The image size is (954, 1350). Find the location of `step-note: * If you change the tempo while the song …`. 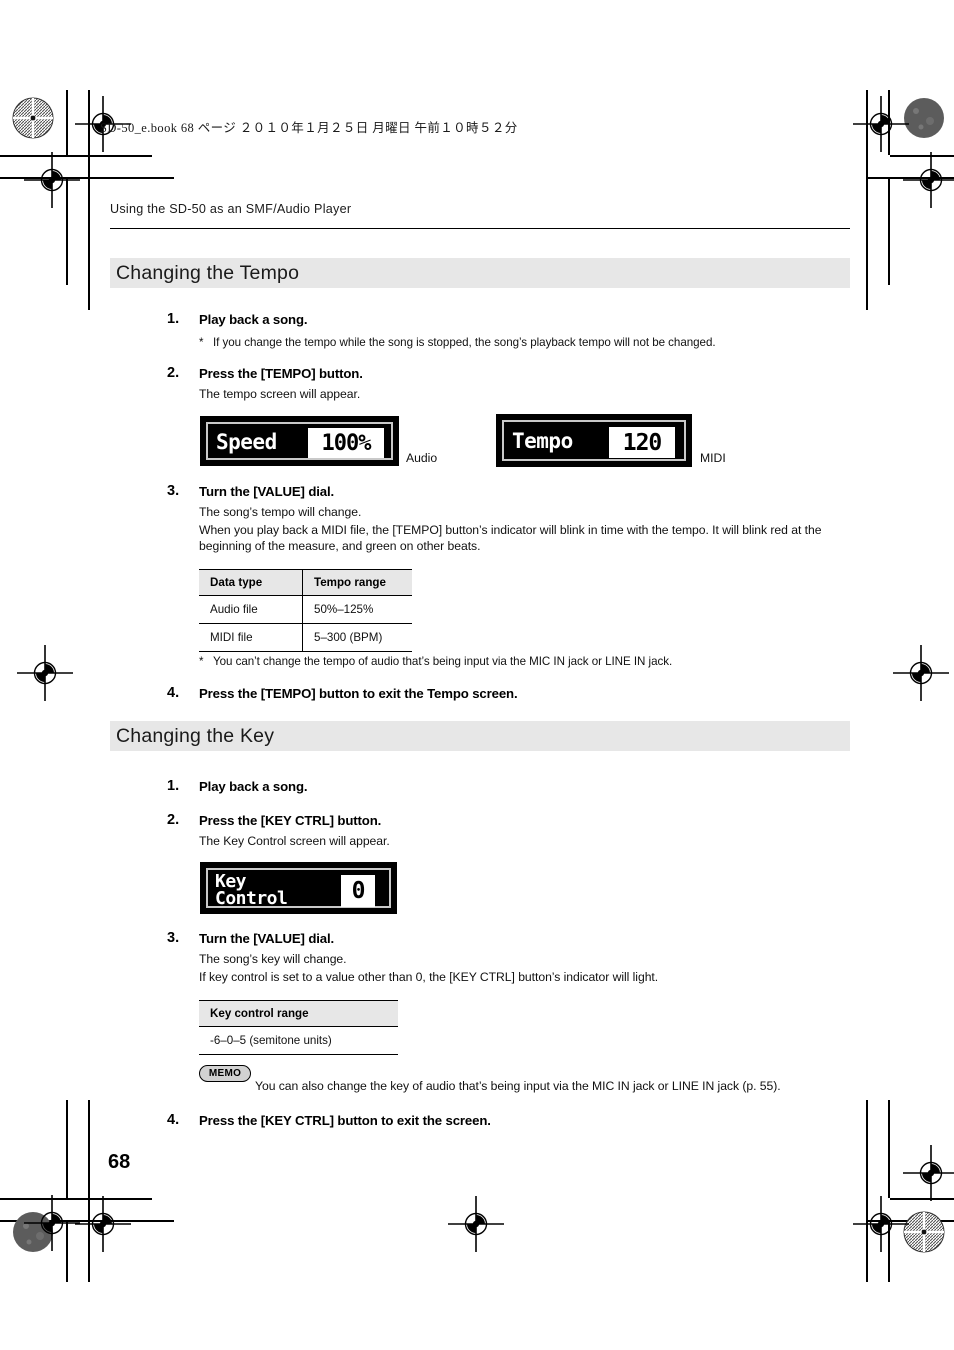

step-note: * If you change the tempo while the song … is located at coordinates (457, 342).